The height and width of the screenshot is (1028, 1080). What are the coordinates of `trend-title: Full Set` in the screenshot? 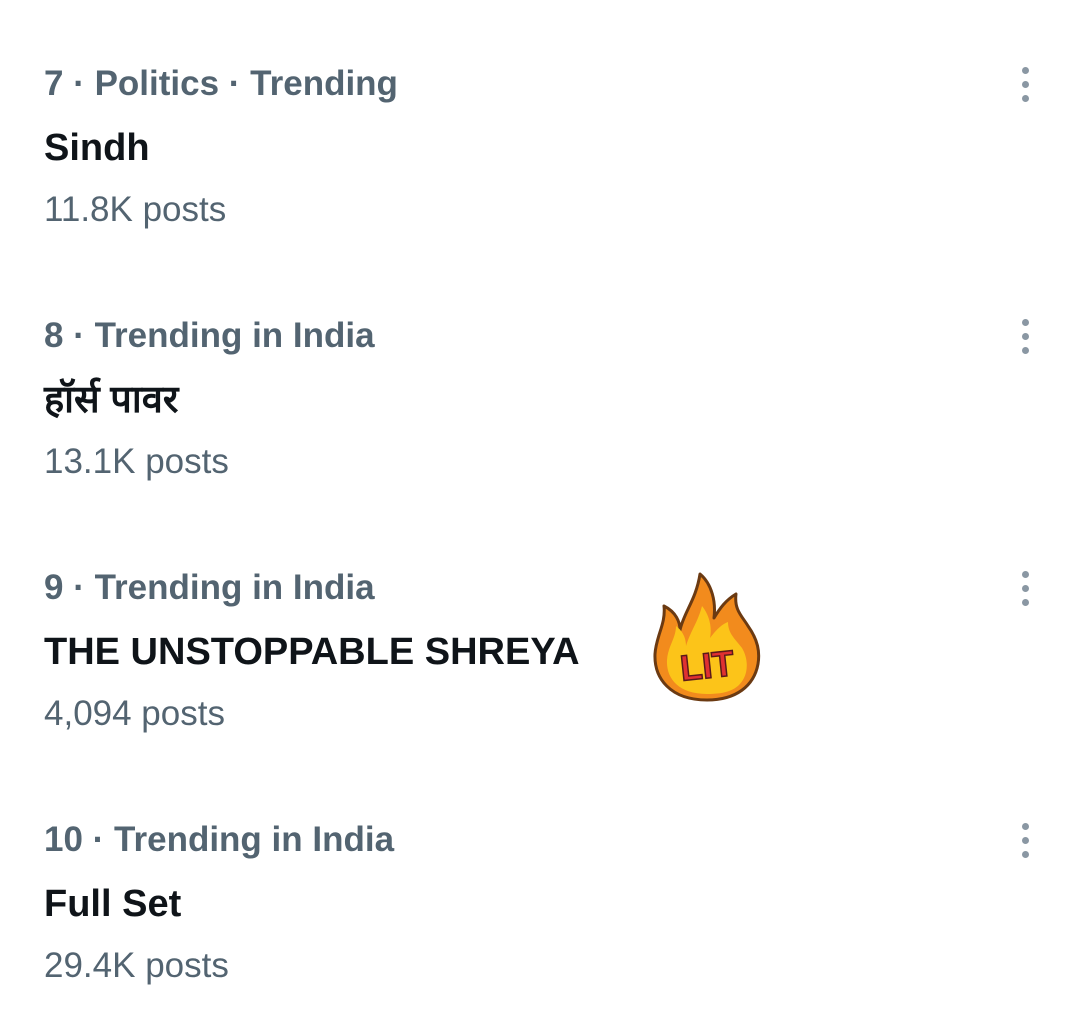 It's located at (113, 904).